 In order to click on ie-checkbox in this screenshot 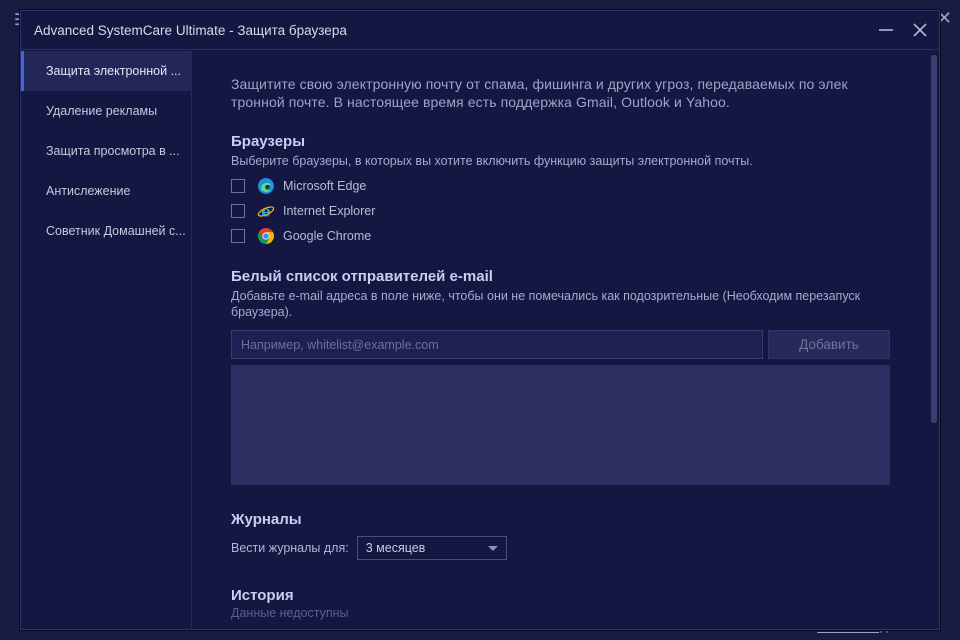, I will do `click(238, 210)`.